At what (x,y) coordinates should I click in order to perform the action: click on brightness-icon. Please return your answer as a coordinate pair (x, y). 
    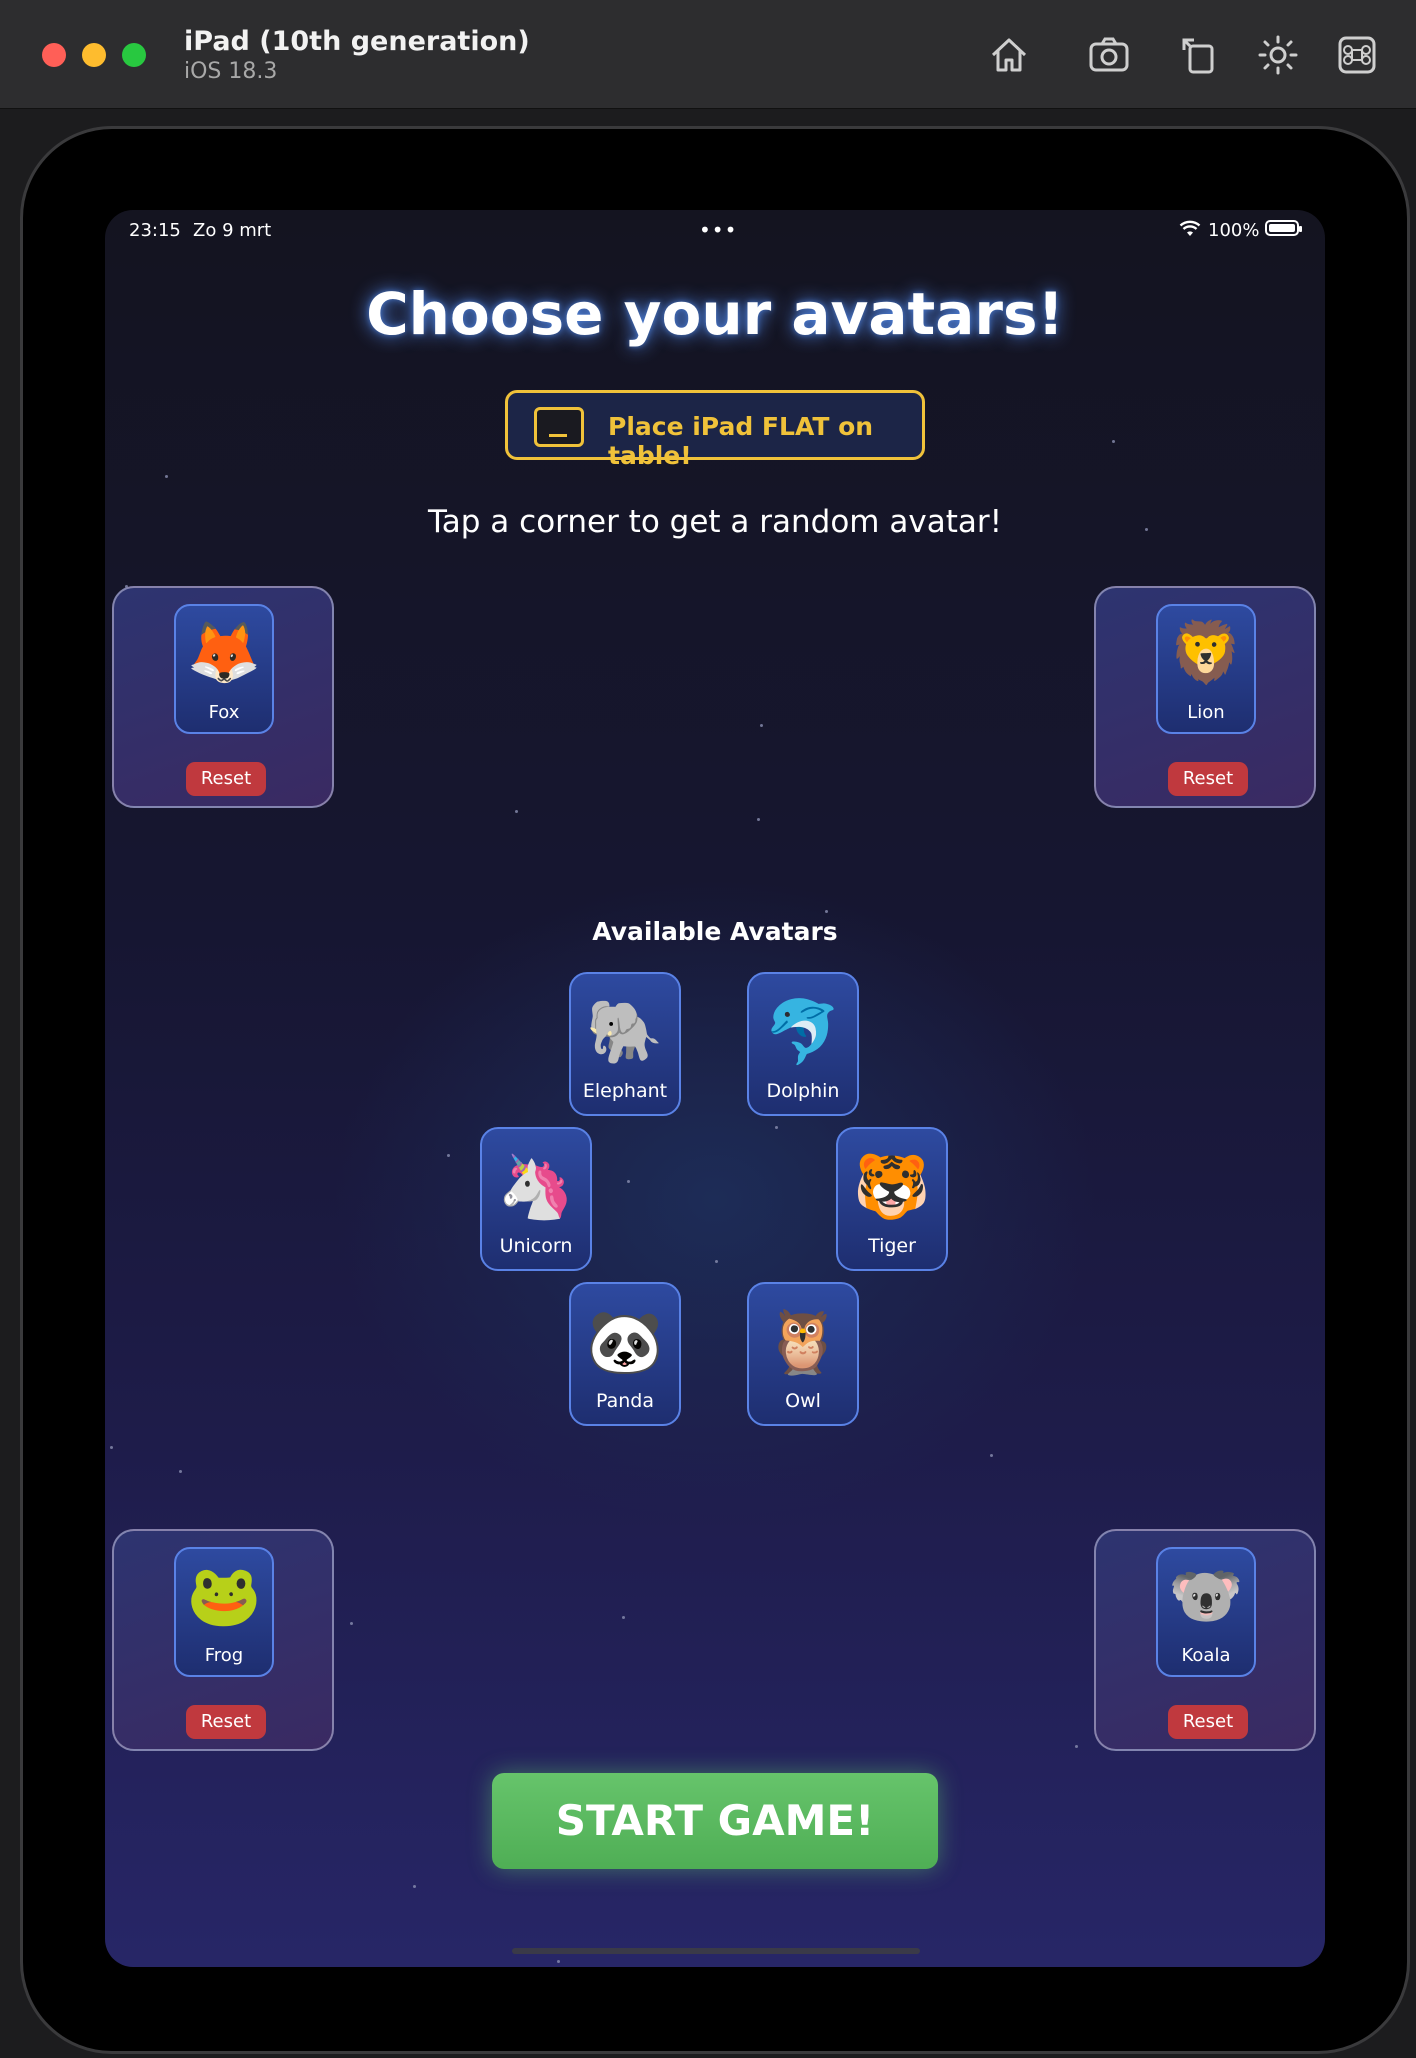
    Looking at the image, I should click on (1278, 55).